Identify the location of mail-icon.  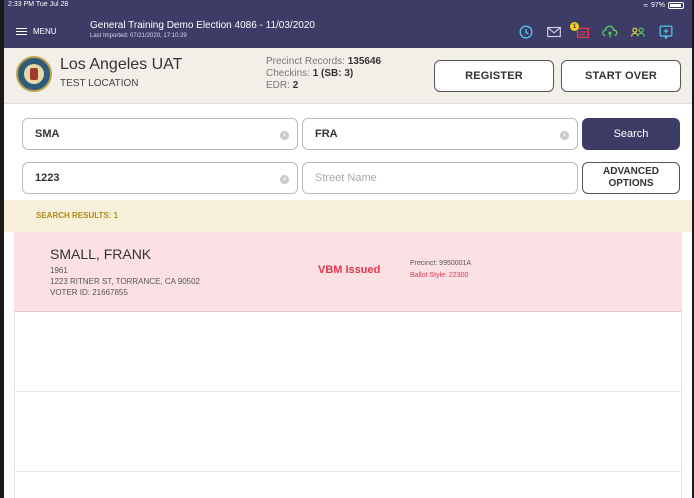
(554, 32).